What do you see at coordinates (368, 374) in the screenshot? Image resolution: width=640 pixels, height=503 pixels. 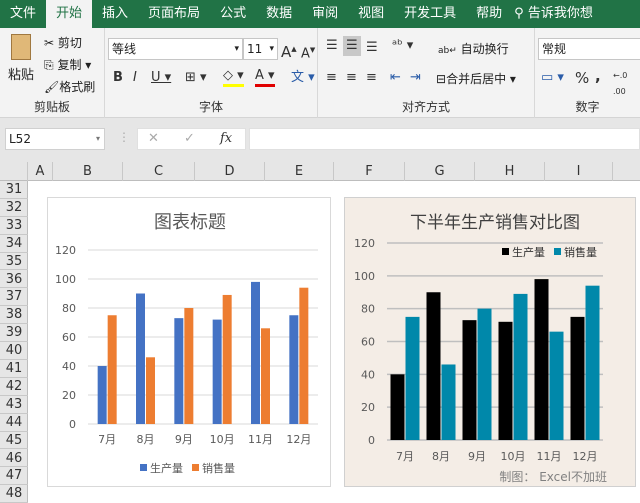 I see `y-tick-label: 40` at bounding box center [368, 374].